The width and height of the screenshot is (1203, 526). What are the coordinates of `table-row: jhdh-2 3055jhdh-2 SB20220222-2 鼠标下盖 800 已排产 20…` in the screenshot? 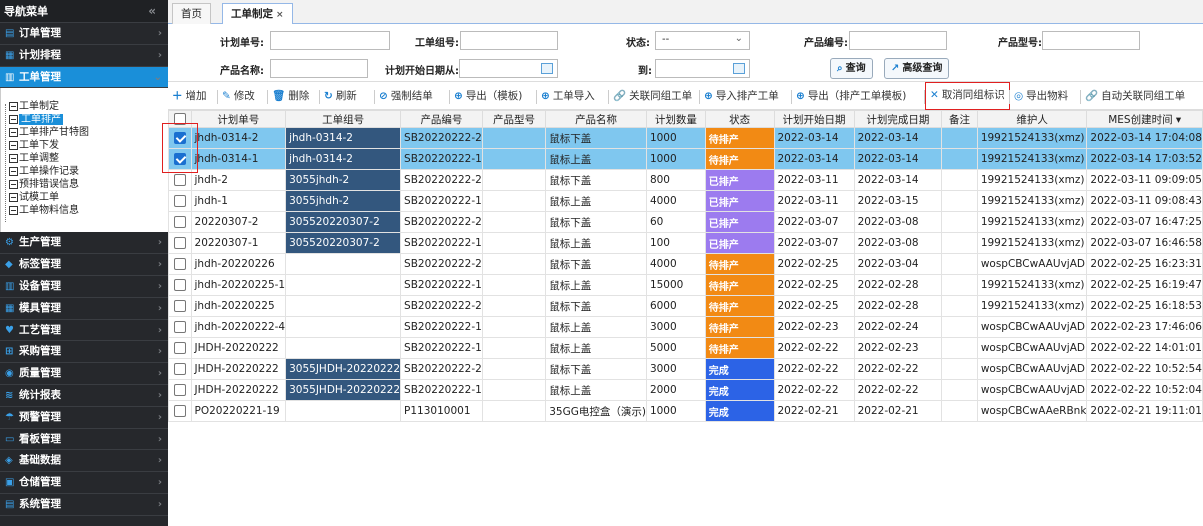 It's located at (685, 180).